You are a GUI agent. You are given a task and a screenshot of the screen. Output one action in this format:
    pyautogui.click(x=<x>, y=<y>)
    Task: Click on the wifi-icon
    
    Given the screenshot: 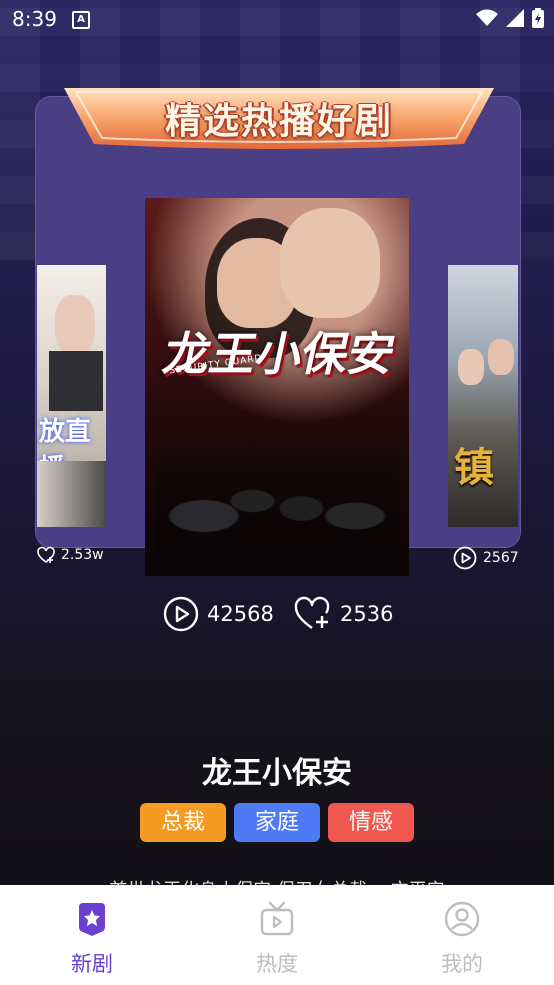 What is the action you would take?
    pyautogui.click(x=487, y=17)
    